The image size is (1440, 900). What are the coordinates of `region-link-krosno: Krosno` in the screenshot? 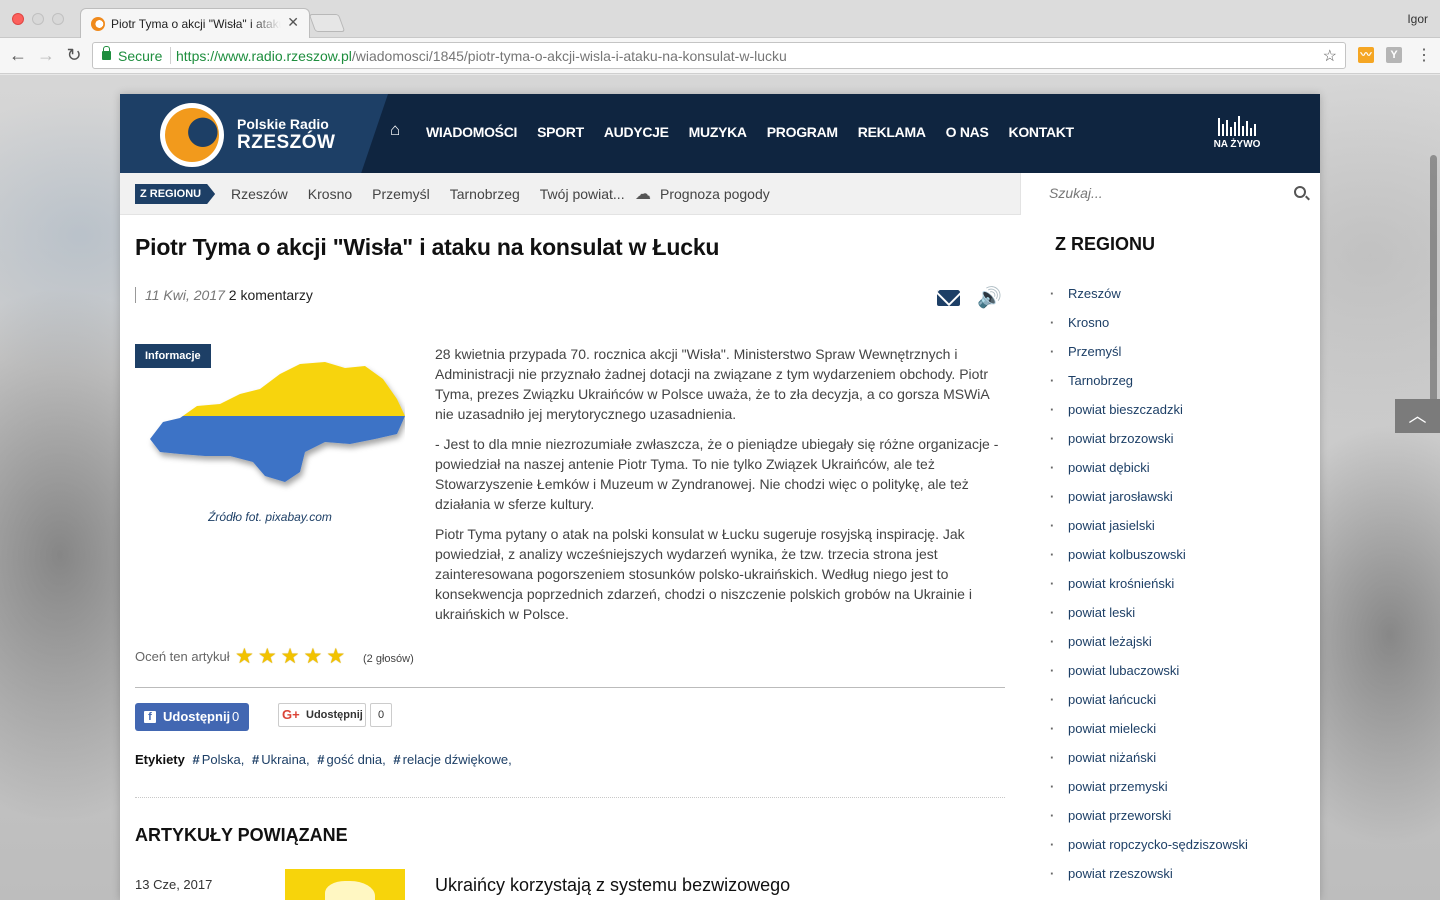 It's located at (330, 194).